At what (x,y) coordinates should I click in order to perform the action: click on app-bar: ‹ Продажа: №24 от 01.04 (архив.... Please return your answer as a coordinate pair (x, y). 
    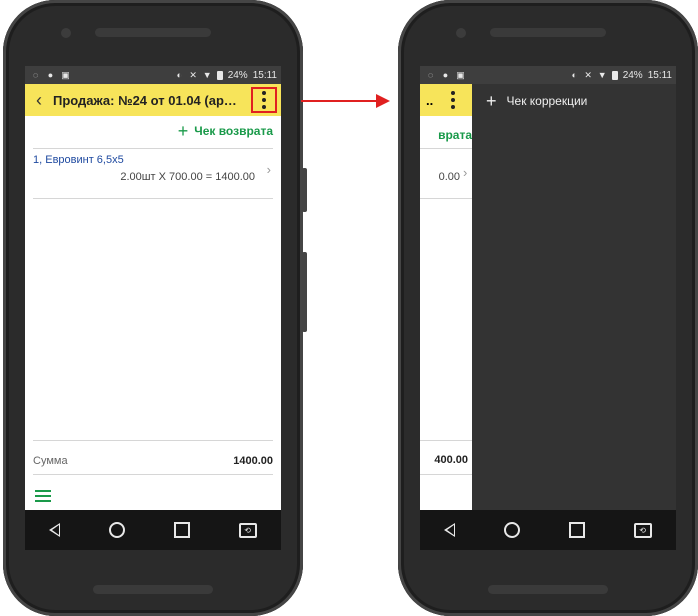
    Looking at the image, I should click on (153, 100).